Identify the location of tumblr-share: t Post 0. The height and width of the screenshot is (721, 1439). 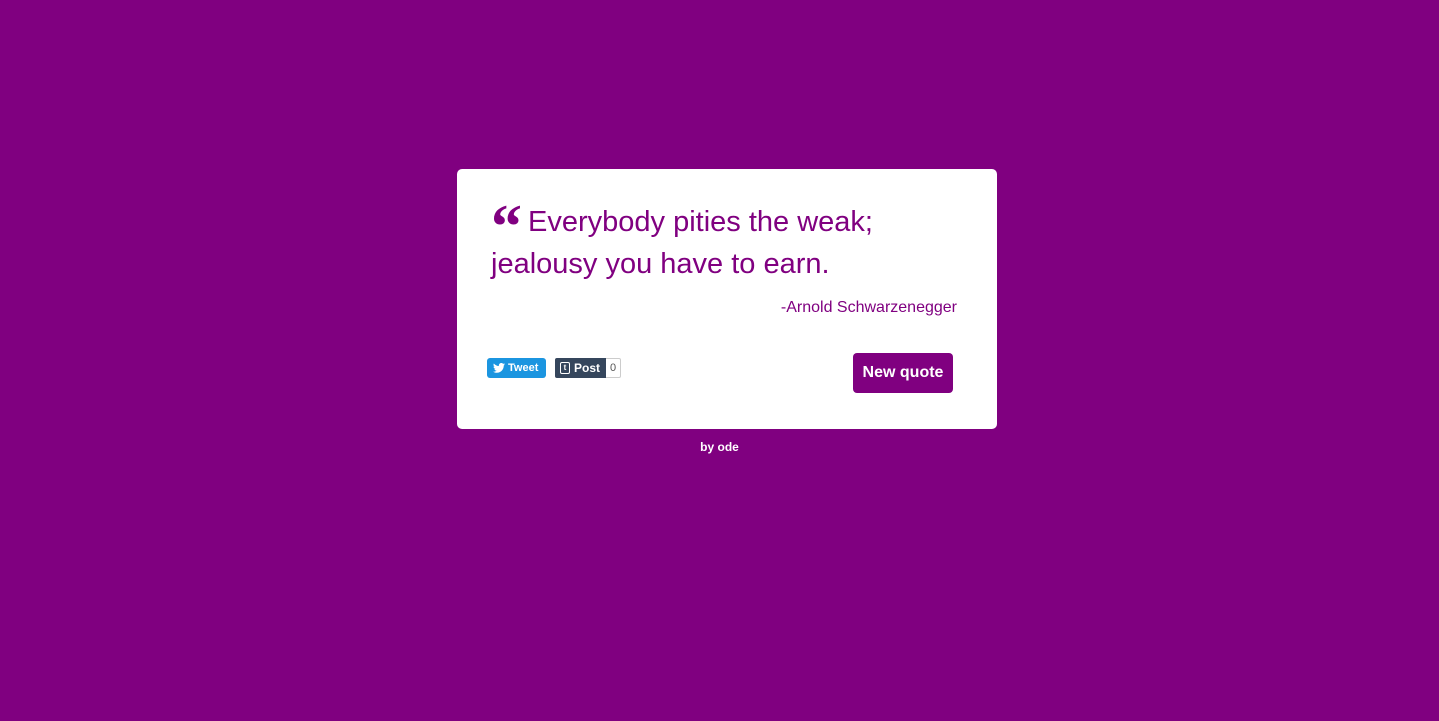
(588, 368).